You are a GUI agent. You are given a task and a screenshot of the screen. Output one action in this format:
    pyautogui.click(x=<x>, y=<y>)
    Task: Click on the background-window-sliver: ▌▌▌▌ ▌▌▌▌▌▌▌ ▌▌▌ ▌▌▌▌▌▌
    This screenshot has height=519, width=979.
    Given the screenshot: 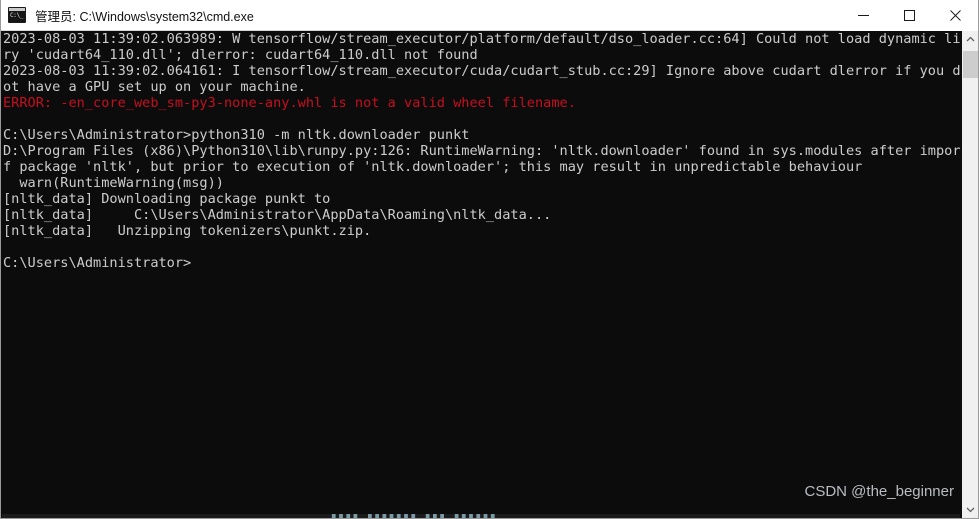 What is the action you would take?
    pyautogui.click(x=481, y=516)
    